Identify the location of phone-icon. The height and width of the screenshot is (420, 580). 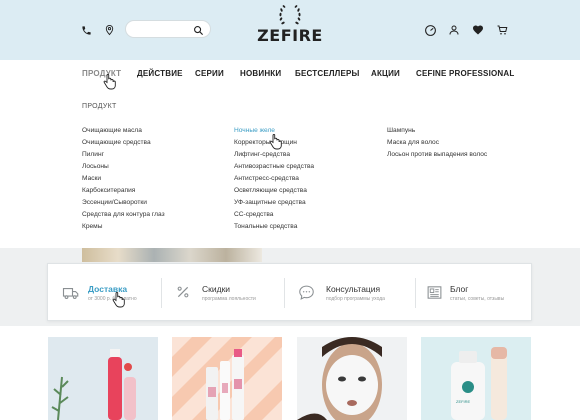
(86, 30).